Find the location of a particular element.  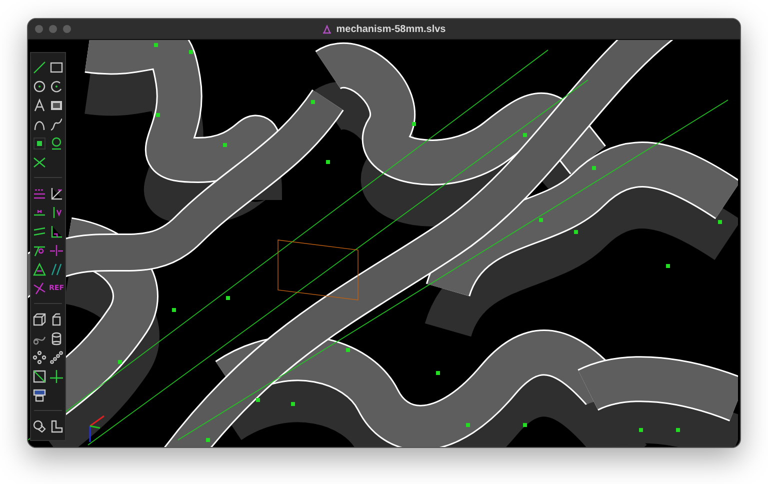

cube-tool-button is located at coordinates (40, 319).